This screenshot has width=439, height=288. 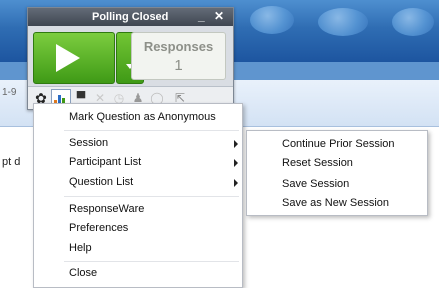 I want to click on responses-count: 1, so click(x=178, y=65).